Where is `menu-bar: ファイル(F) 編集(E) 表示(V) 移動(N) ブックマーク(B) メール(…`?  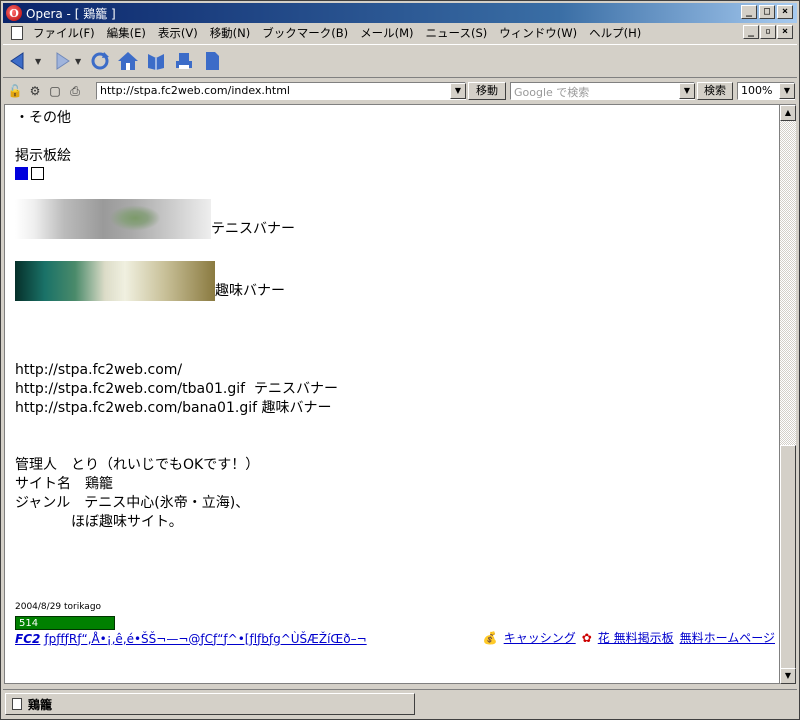
menu-bar: ファイル(F) 編集(E) 表示(V) 移動(N) ブックマーク(B) メール(… is located at coordinates (400, 32).